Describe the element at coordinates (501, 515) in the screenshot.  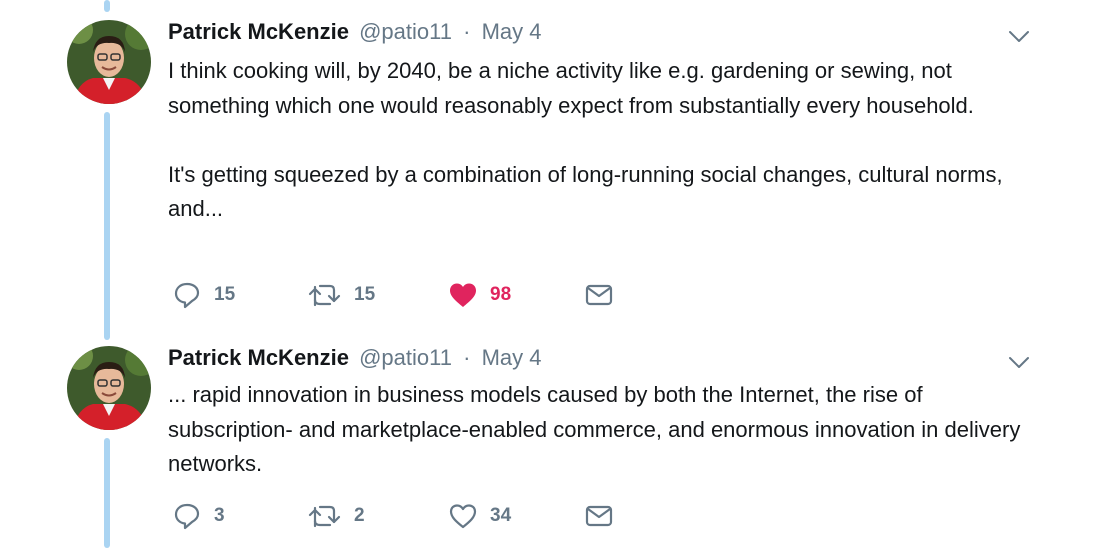
I see `like-count: 34` at that location.